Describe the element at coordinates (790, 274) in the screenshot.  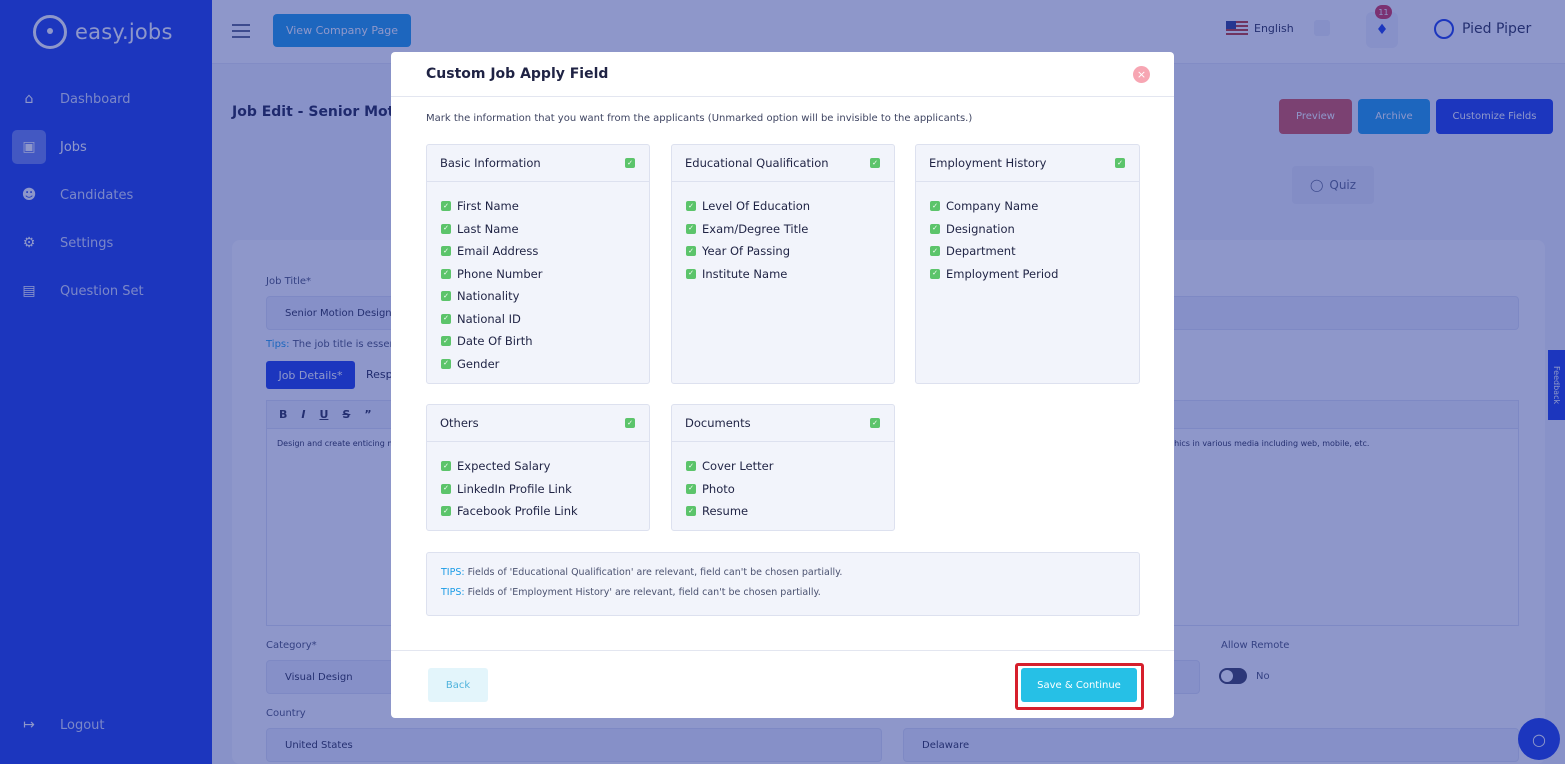
I see `field-institute-name: ✓ Institute Name` at that location.